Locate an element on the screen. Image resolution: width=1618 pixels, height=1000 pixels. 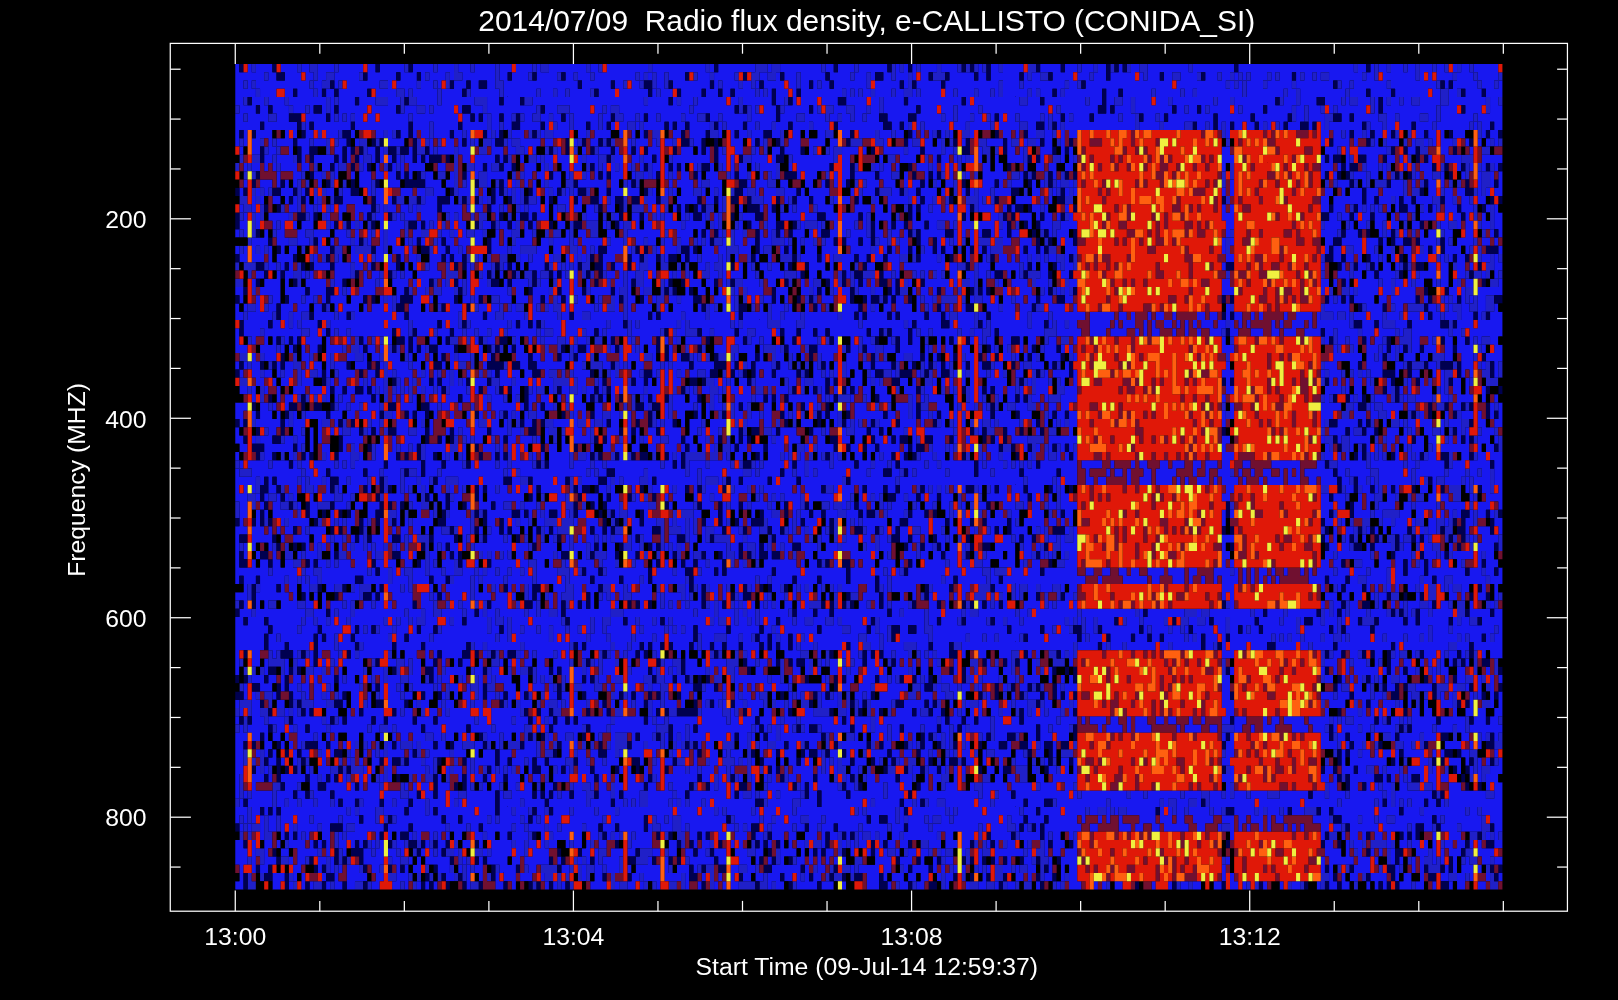
tick-label: 13:00 is located at coordinates (235, 937).